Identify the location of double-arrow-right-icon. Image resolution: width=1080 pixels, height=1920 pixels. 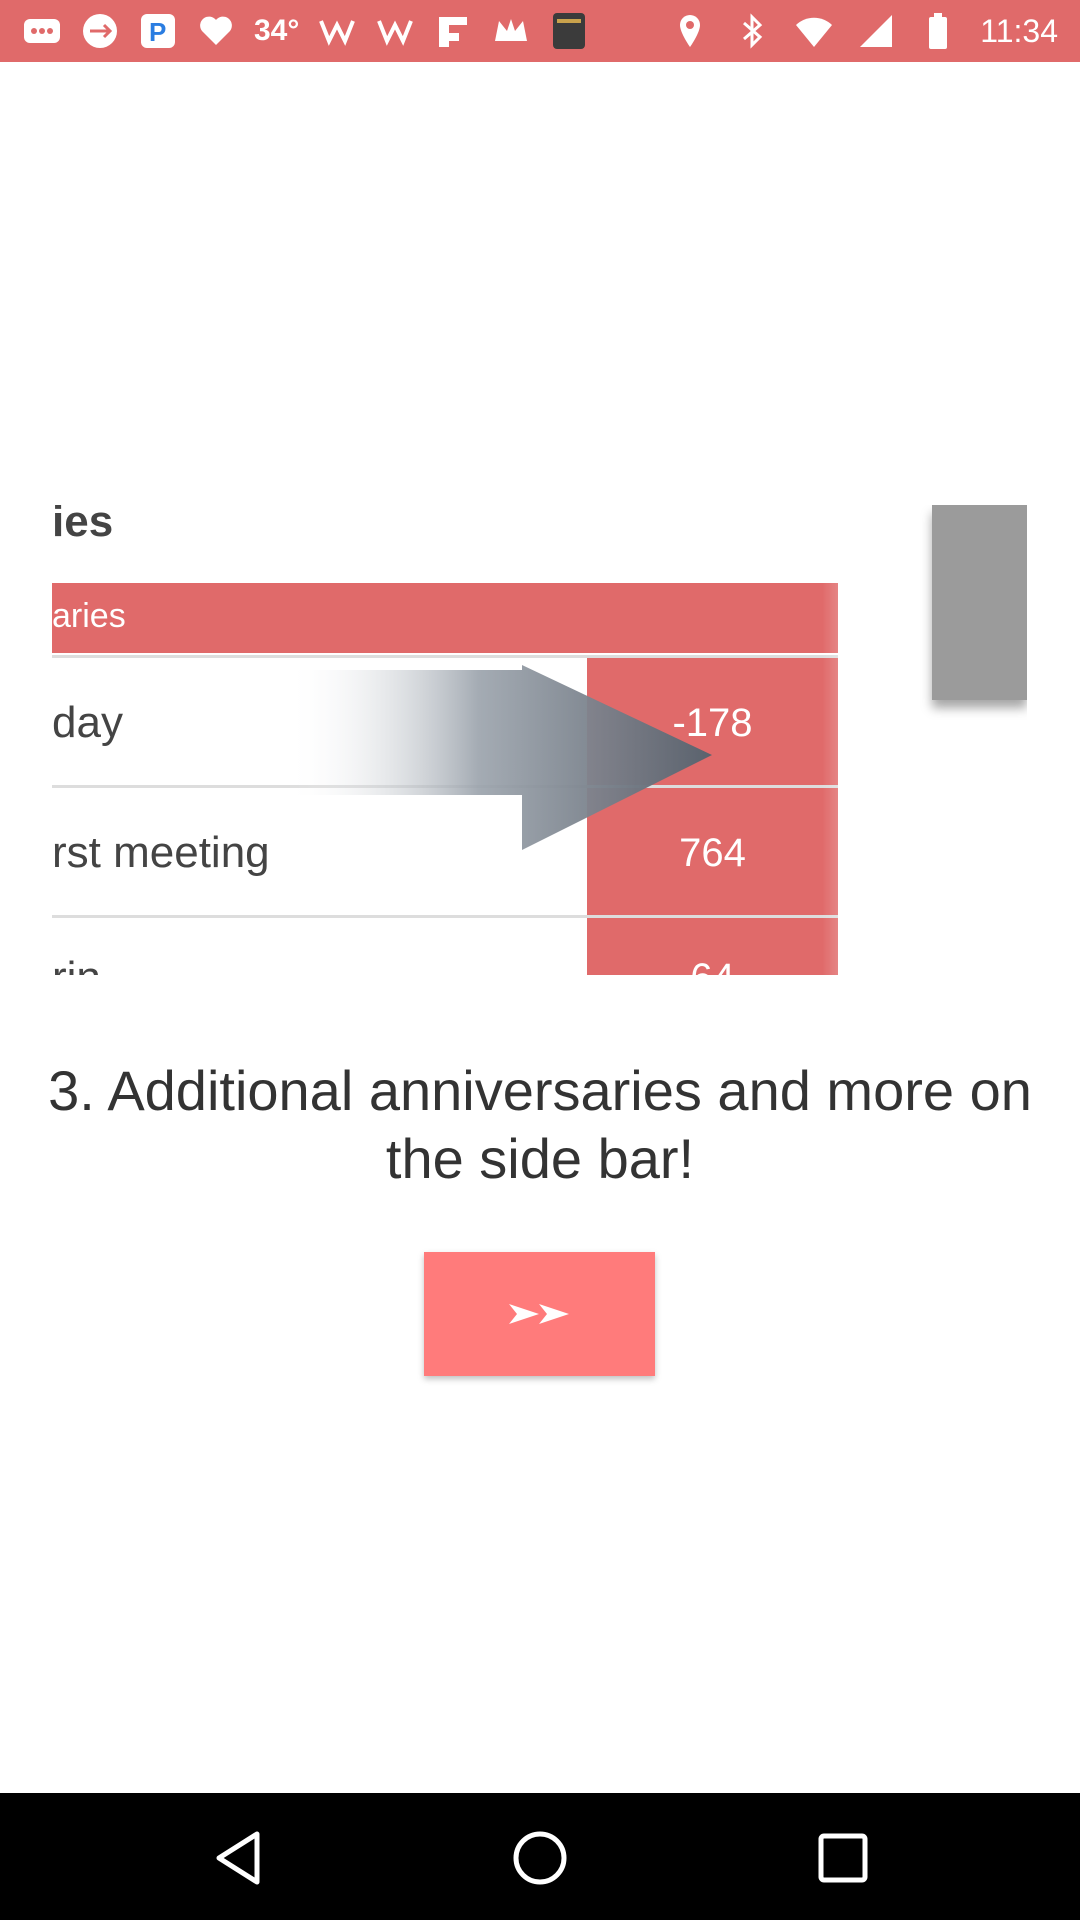
(538, 1314).